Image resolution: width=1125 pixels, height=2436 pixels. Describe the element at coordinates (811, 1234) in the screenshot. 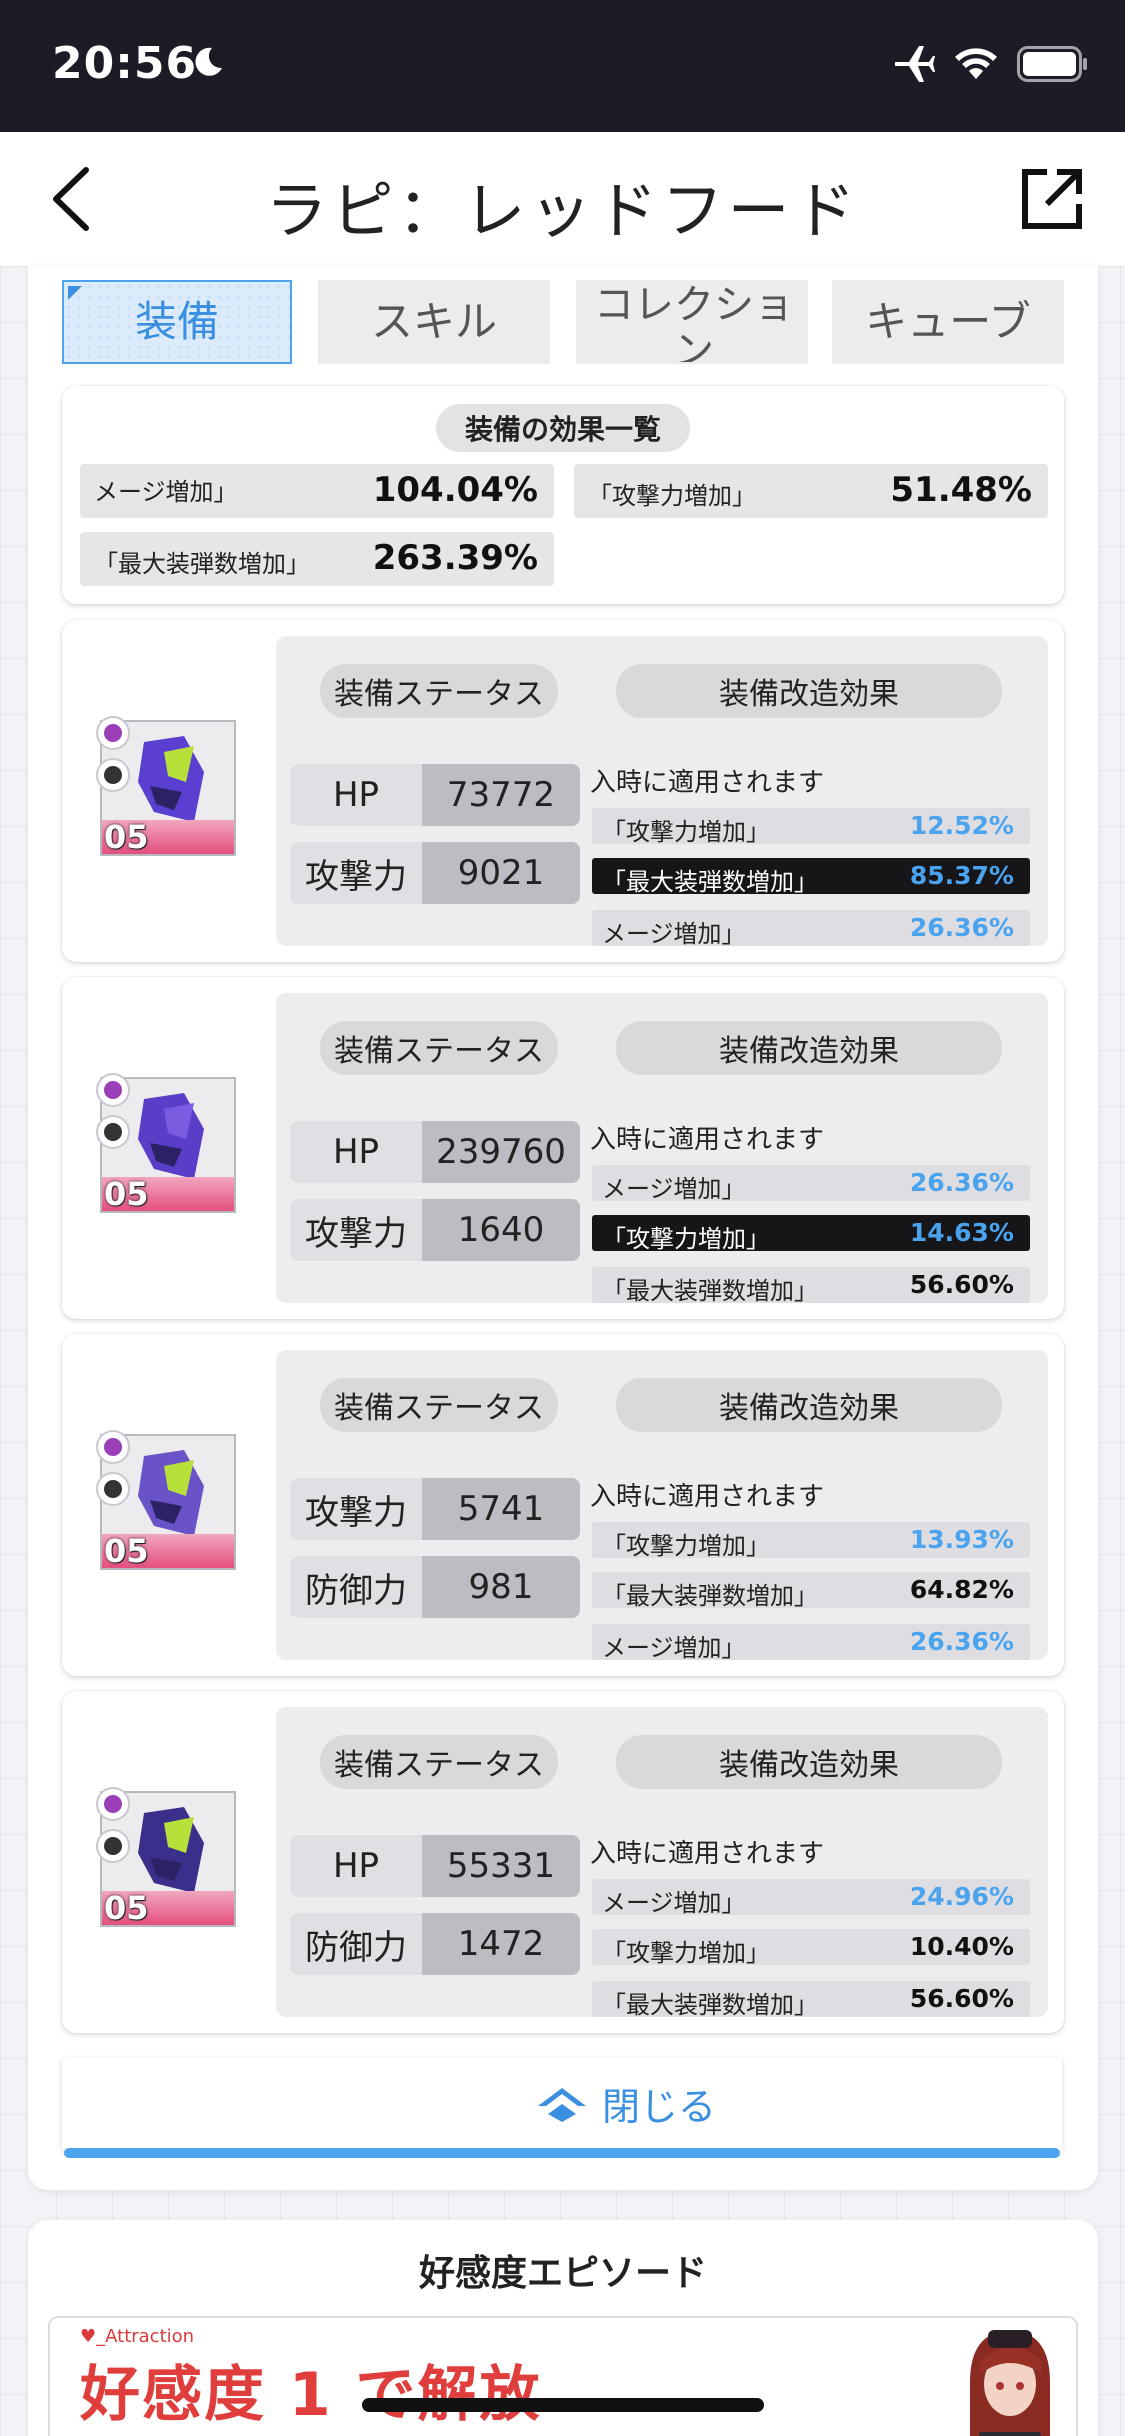

I see `modification-row: 「攻撃力増加」 14.63%` at that location.